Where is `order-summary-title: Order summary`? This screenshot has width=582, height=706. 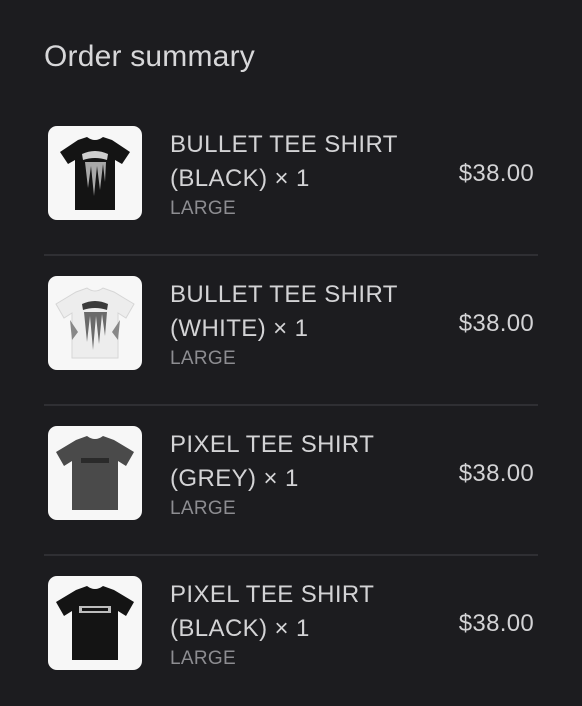 order-summary-title: Order summary is located at coordinates (149, 56).